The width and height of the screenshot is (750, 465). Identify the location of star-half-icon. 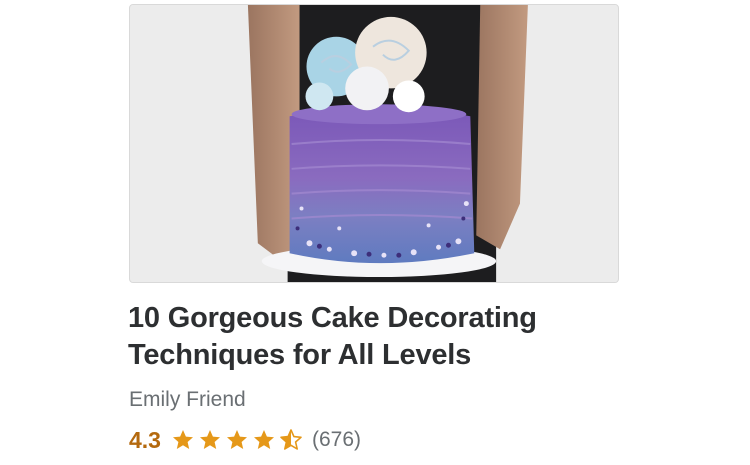
(291, 439).